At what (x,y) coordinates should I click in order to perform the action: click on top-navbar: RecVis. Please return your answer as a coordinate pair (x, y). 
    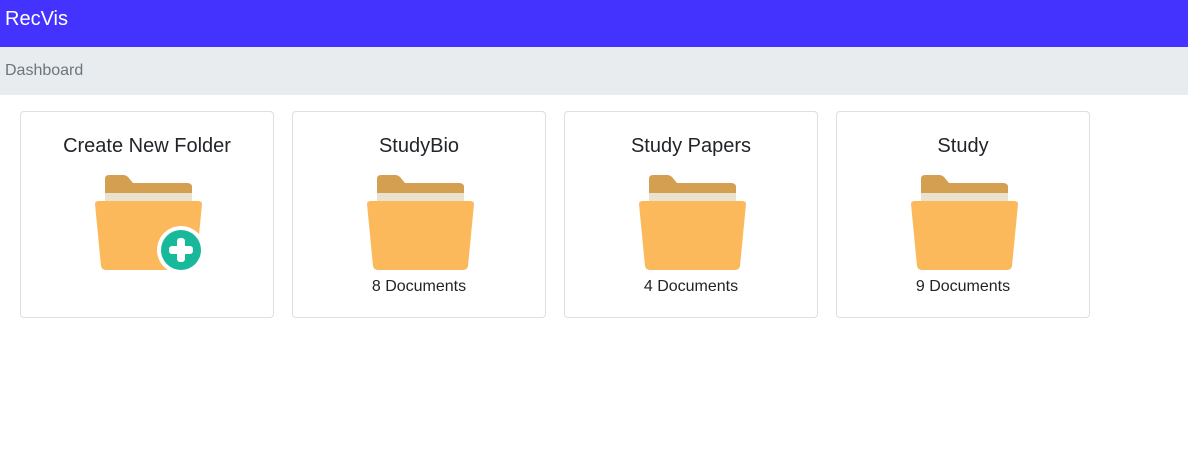
    Looking at the image, I should click on (594, 23).